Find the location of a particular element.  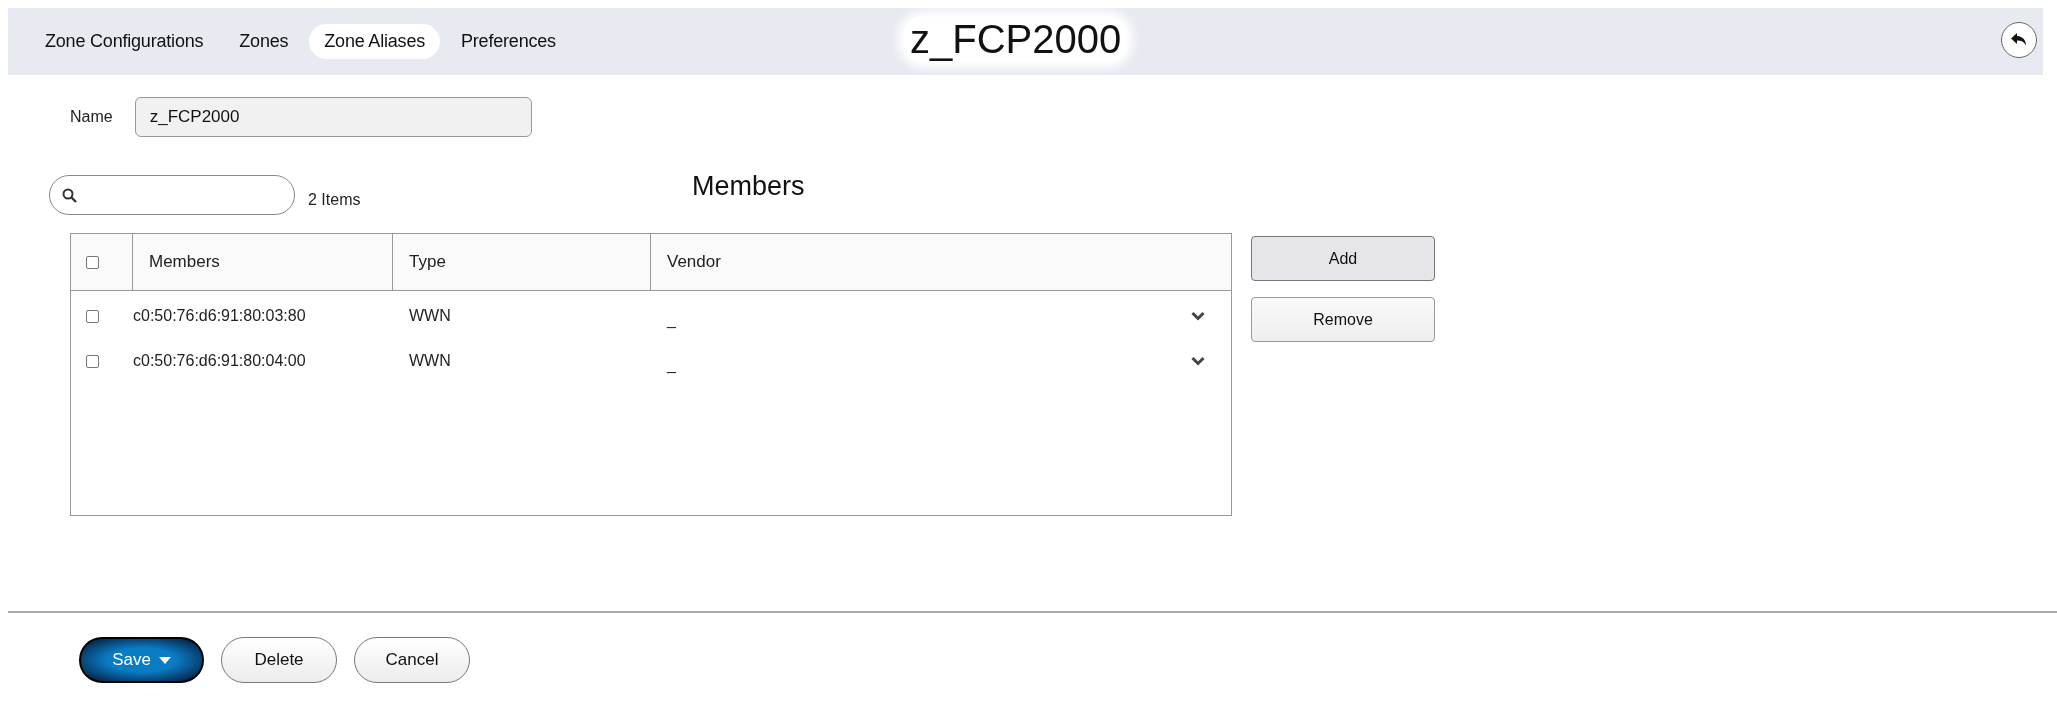

search-icon is located at coordinates (69, 195).